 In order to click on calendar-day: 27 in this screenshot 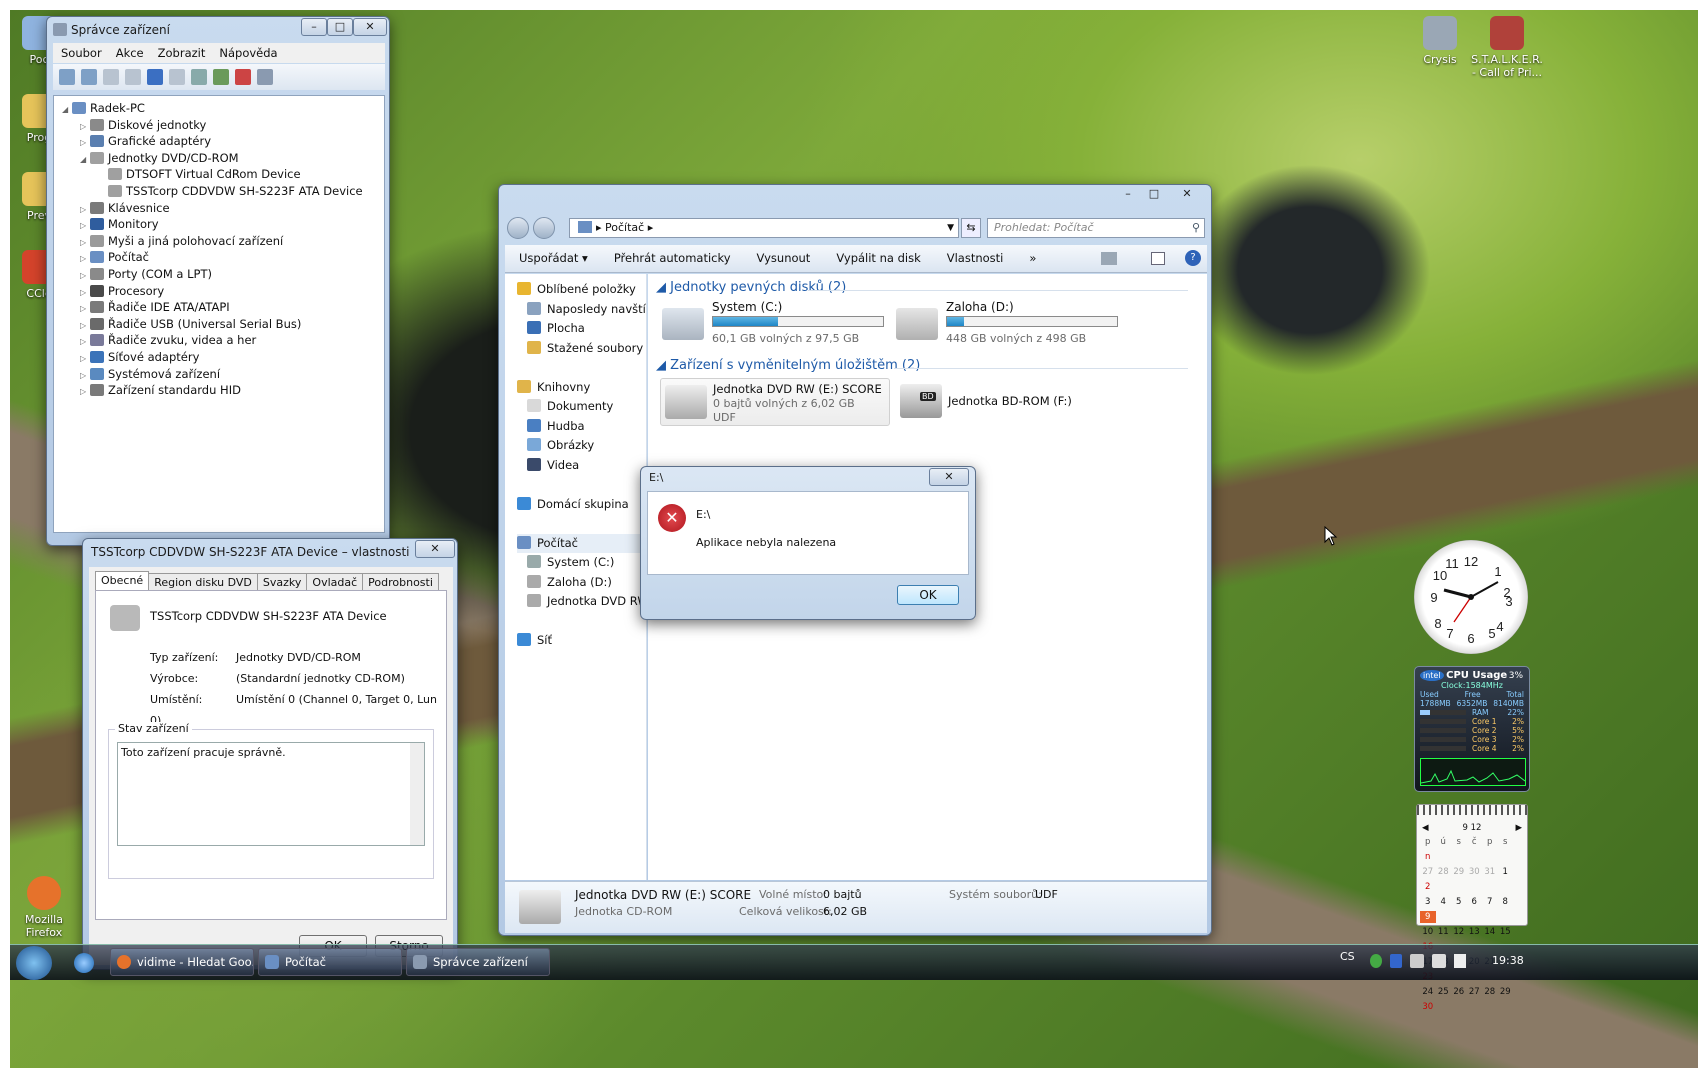, I will do `click(1475, 992)`.